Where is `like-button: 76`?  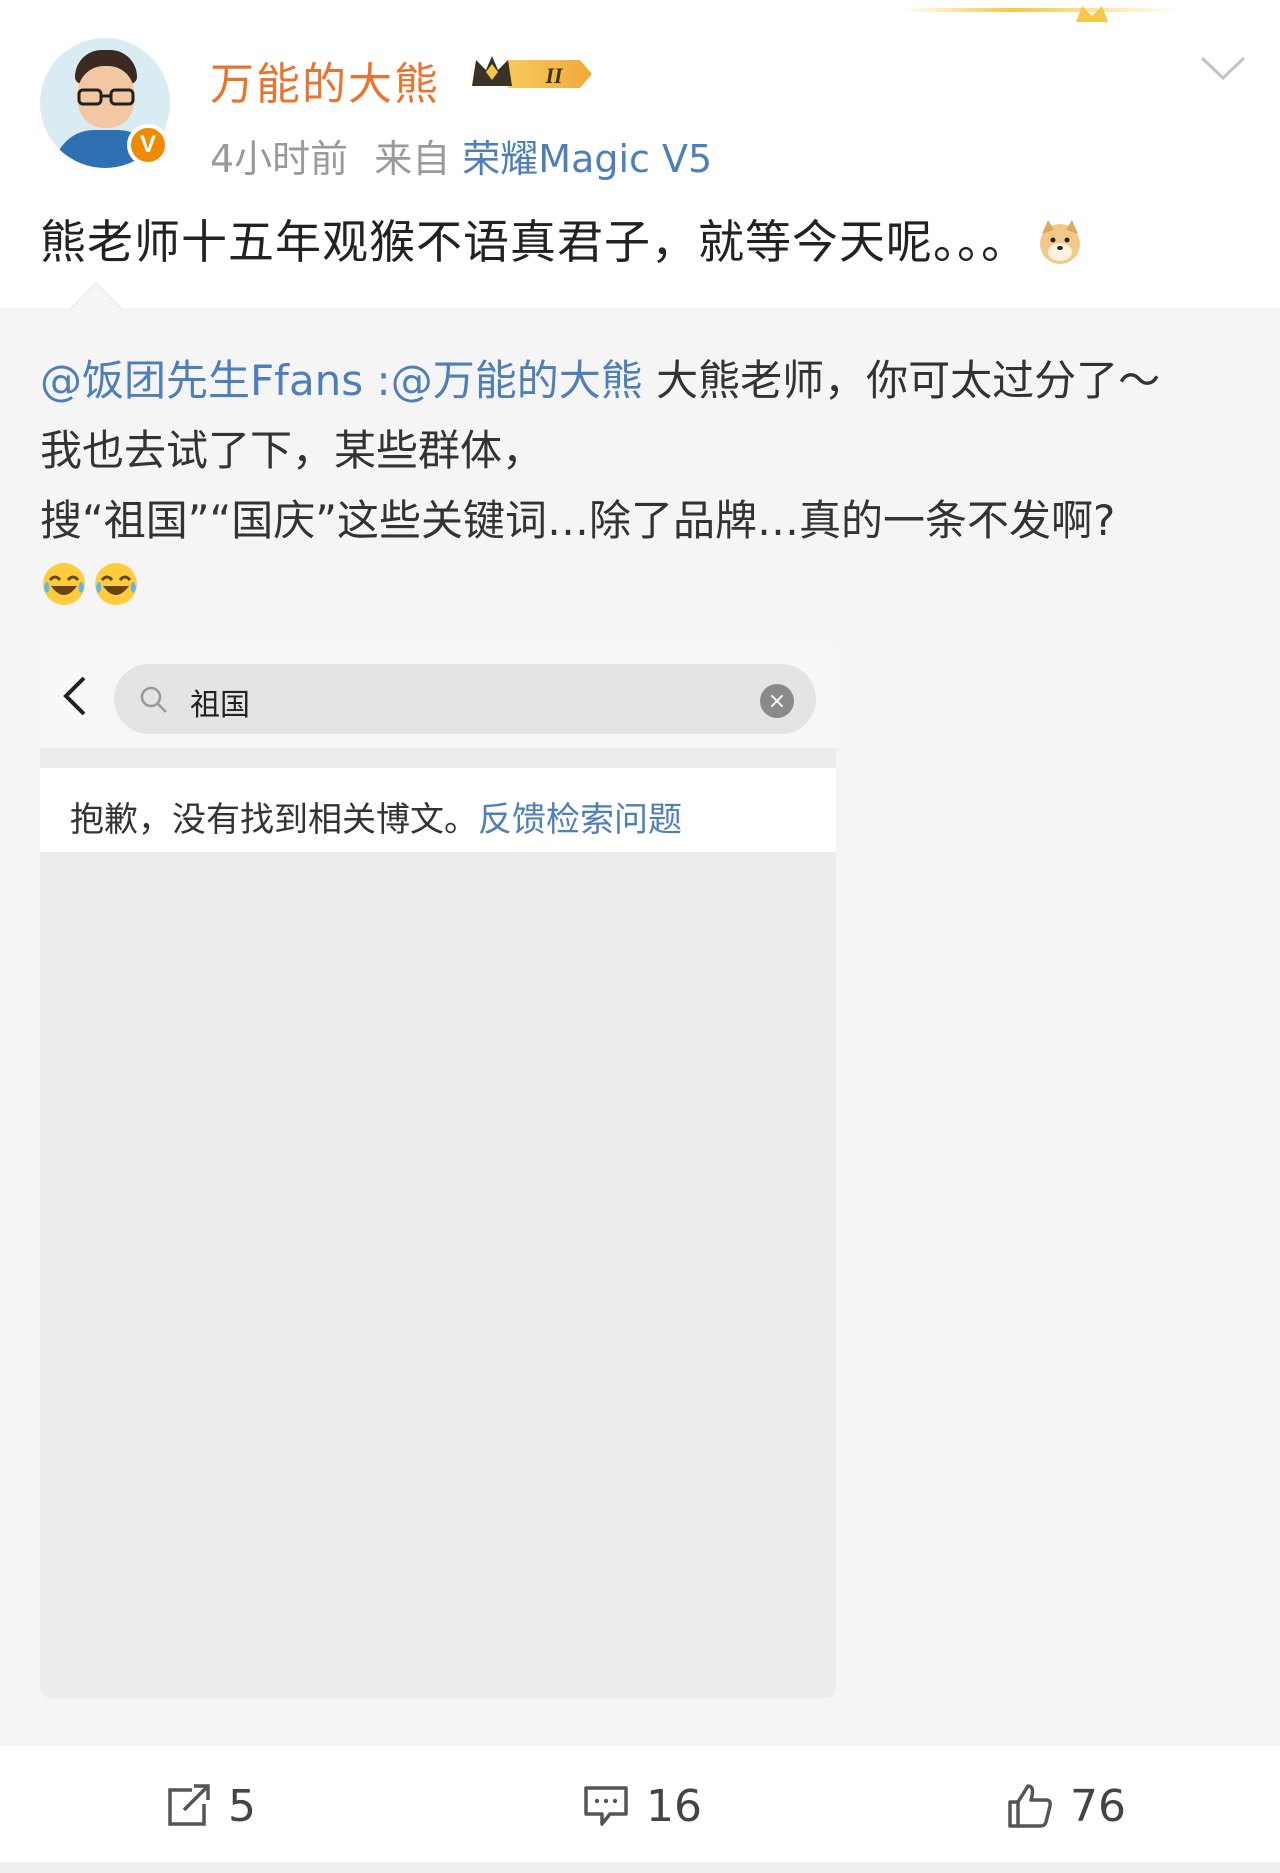 like-button: 76 is located at coordinates (1065, 1806).